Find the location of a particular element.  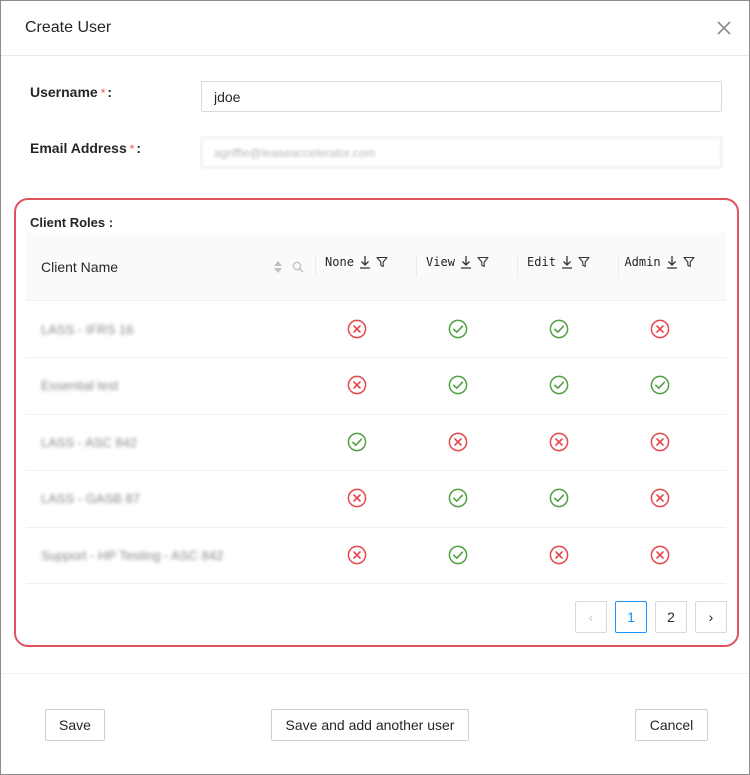

table-row: Essential test is located at coordinates (376, 386).